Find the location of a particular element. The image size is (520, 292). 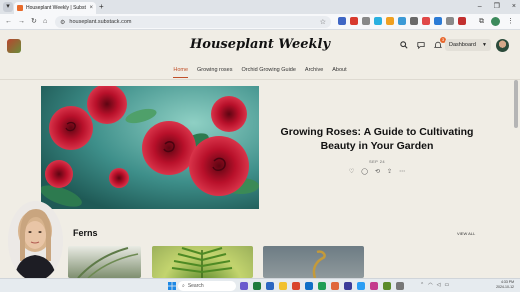

heart-icon: ♡ is located at coordinates (351, 172).